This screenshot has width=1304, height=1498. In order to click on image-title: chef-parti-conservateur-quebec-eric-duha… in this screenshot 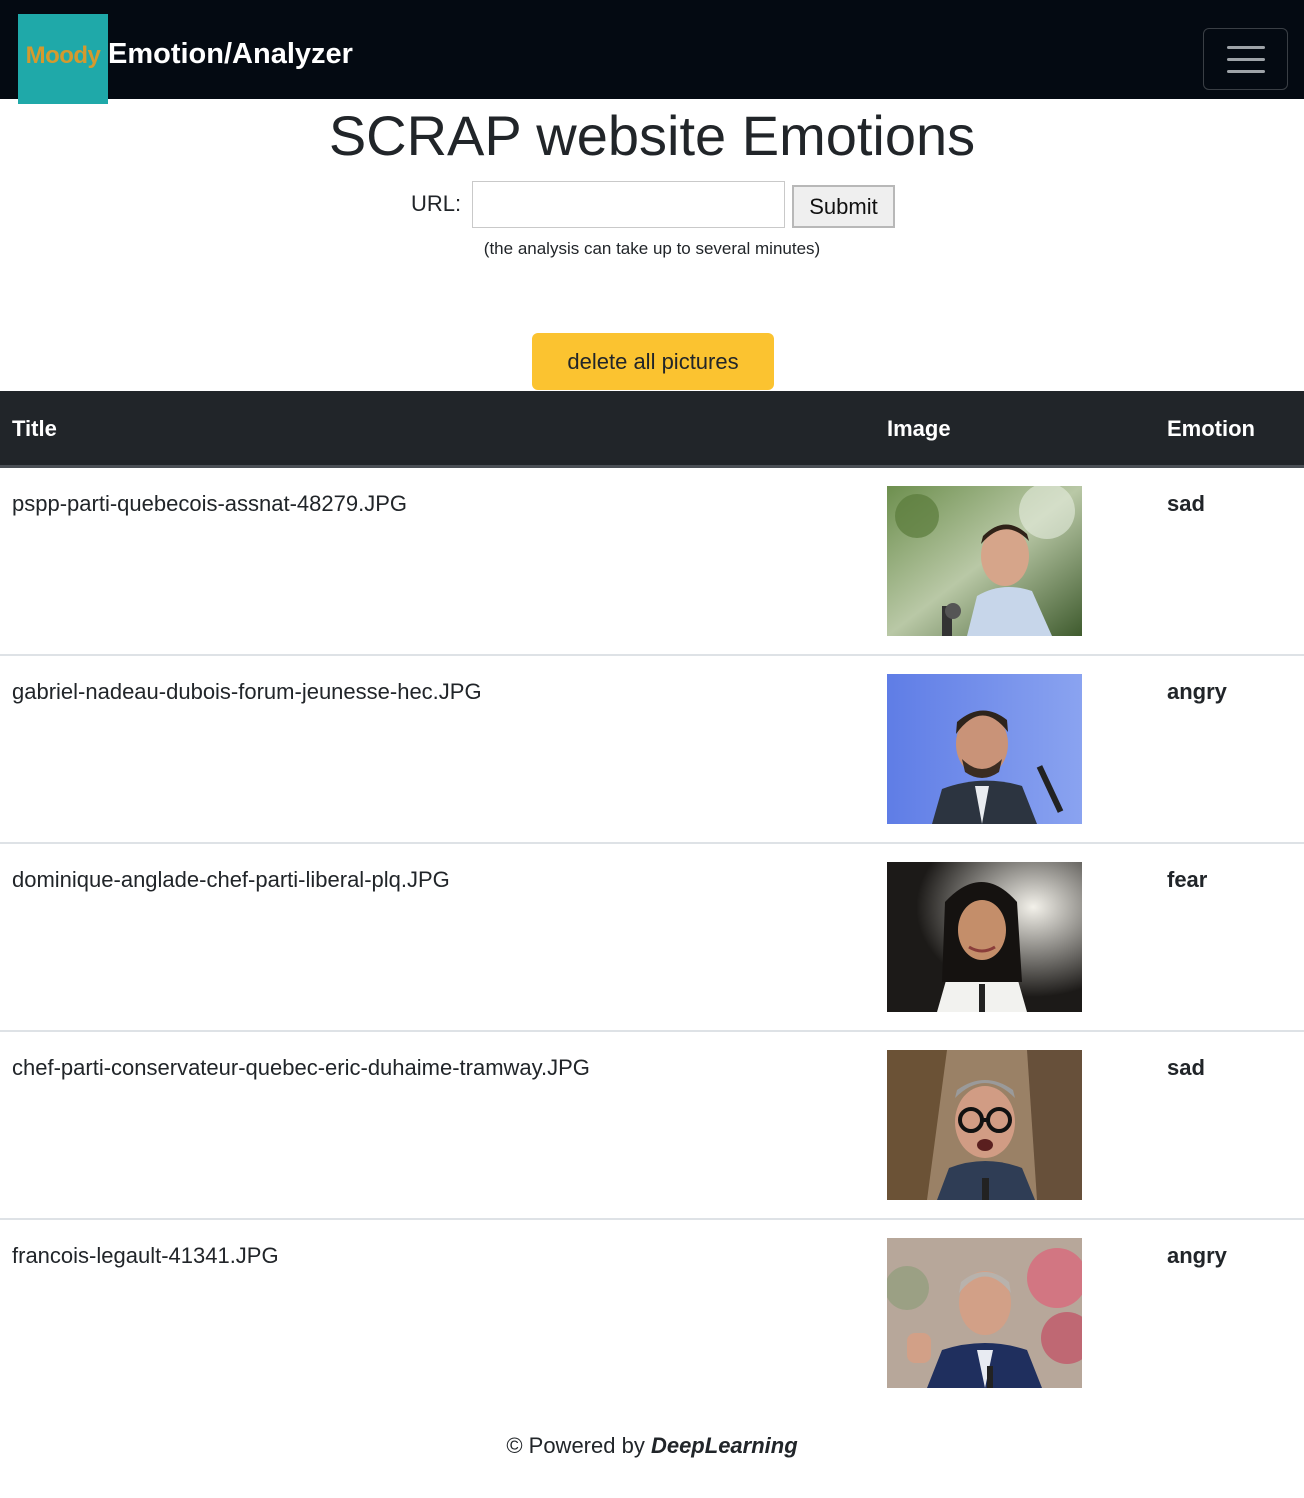, I will do `click(301, 1067)`.